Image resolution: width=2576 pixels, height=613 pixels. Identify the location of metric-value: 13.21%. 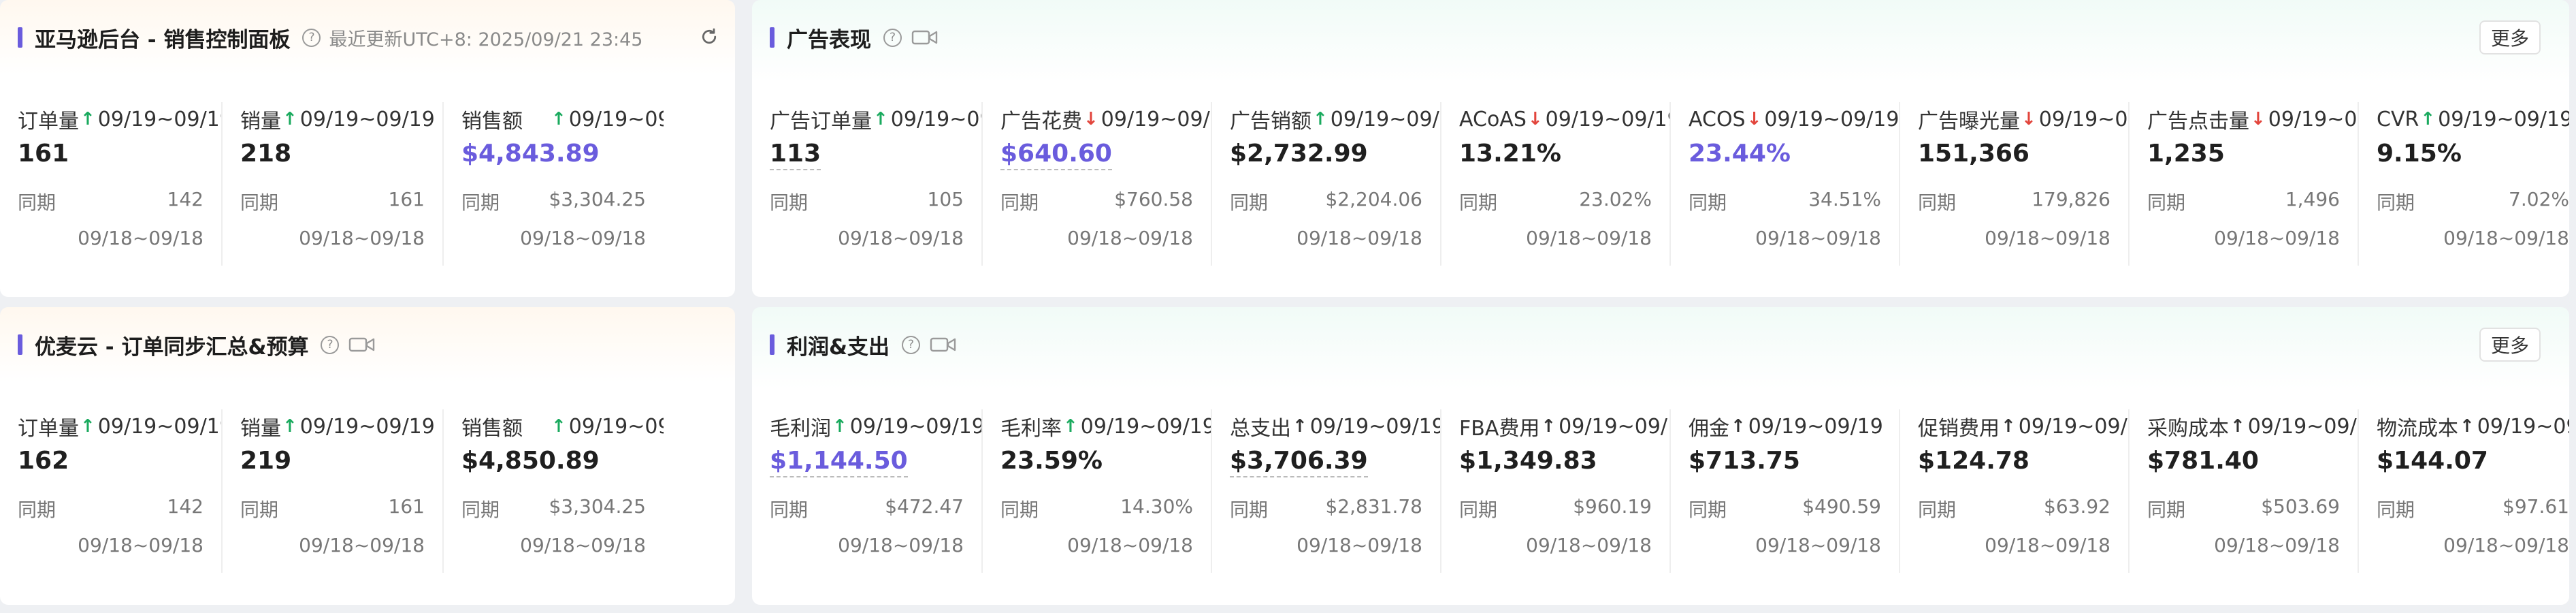
(1510, 154).